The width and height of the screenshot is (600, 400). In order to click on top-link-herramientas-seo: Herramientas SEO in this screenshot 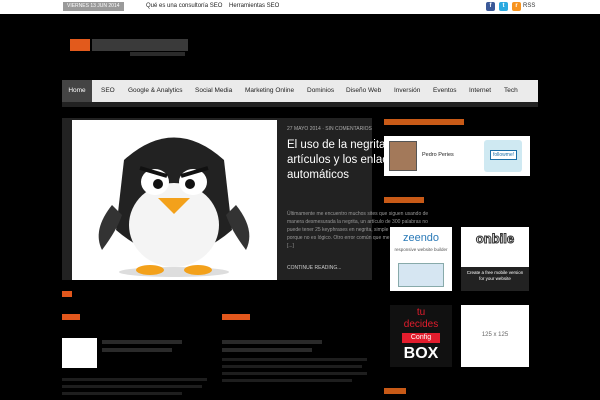, I will do `click(254, 6)`.